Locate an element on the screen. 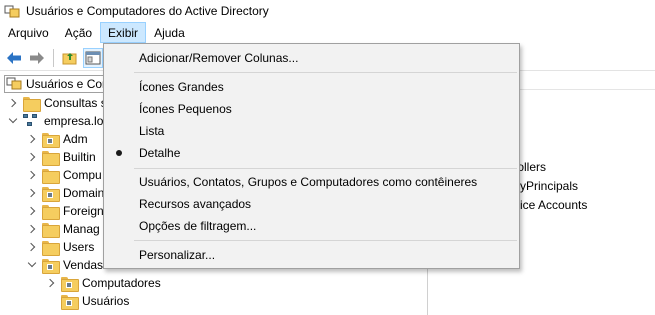  tree-item-saved-queries: Consultas s is located at coordinates (57, 103).